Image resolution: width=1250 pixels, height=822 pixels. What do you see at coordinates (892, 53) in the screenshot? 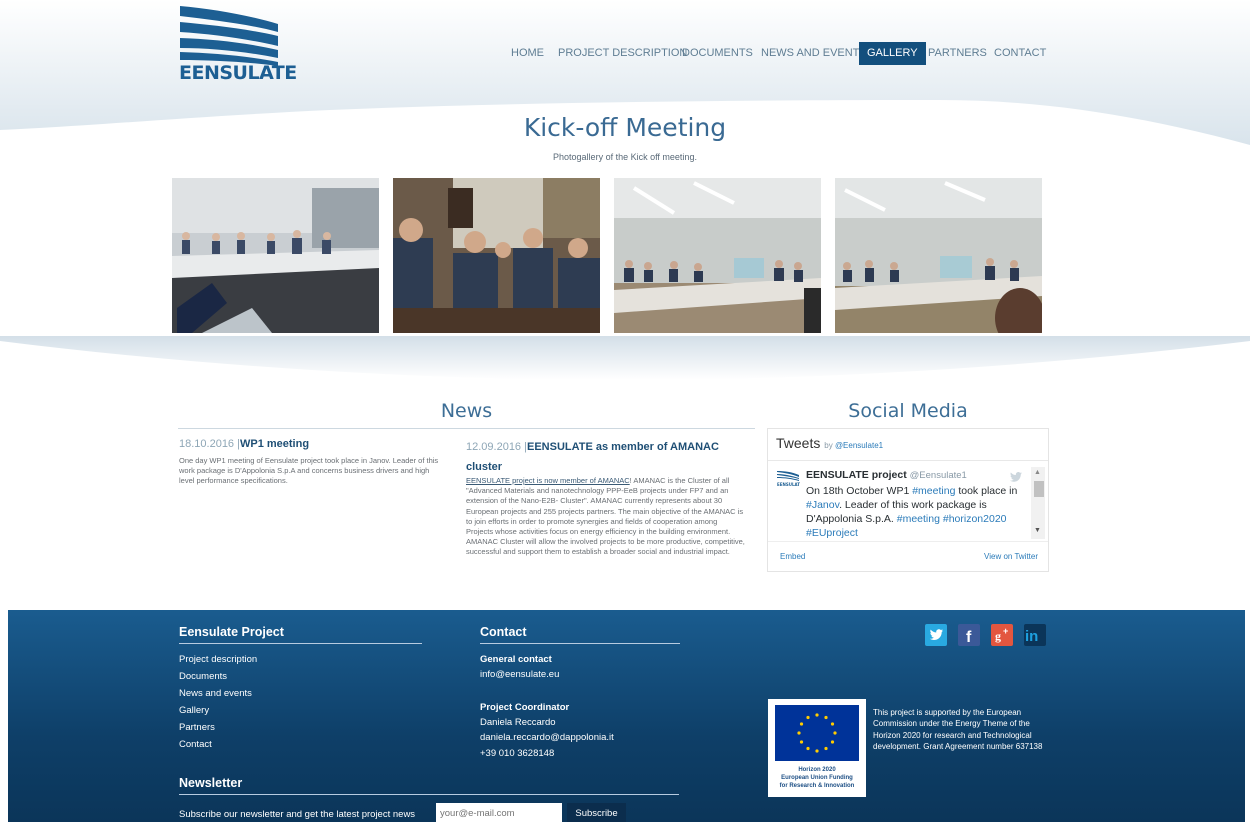
I see `nav-gallery: GALLERY` at bounding box center [892, 53].